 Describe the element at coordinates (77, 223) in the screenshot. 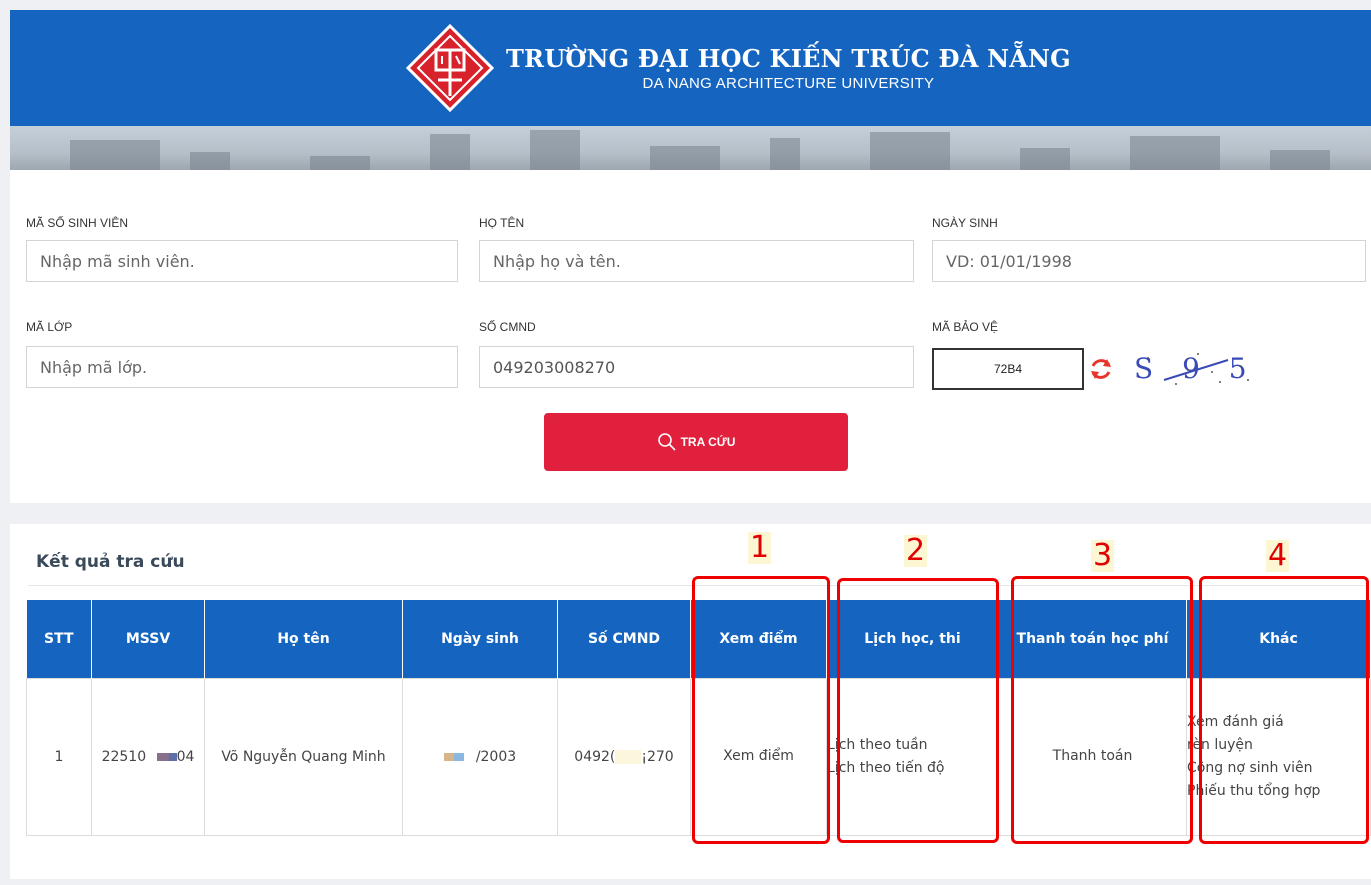

I see `student-id-label: MÃ SỐ SINH VIÊN` at that location.